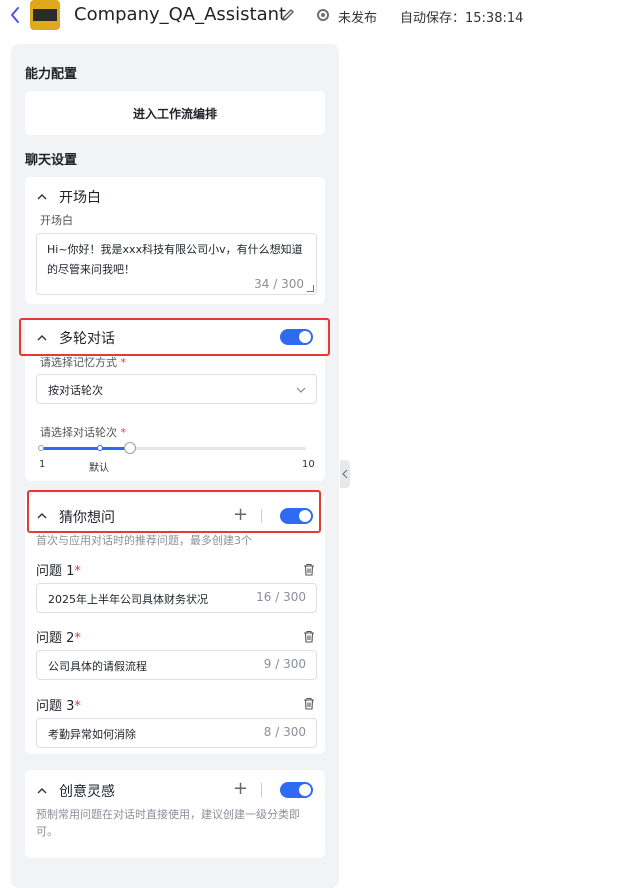  I want to click on app-logo, so click(45, 15).